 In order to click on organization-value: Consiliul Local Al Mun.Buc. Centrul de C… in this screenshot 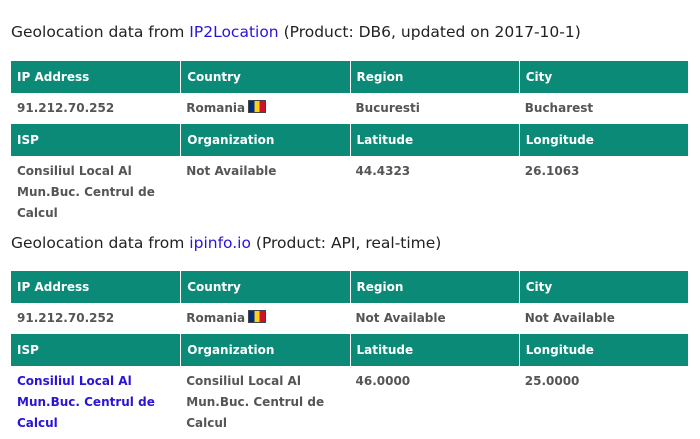, I will do `click(255, 402)`.